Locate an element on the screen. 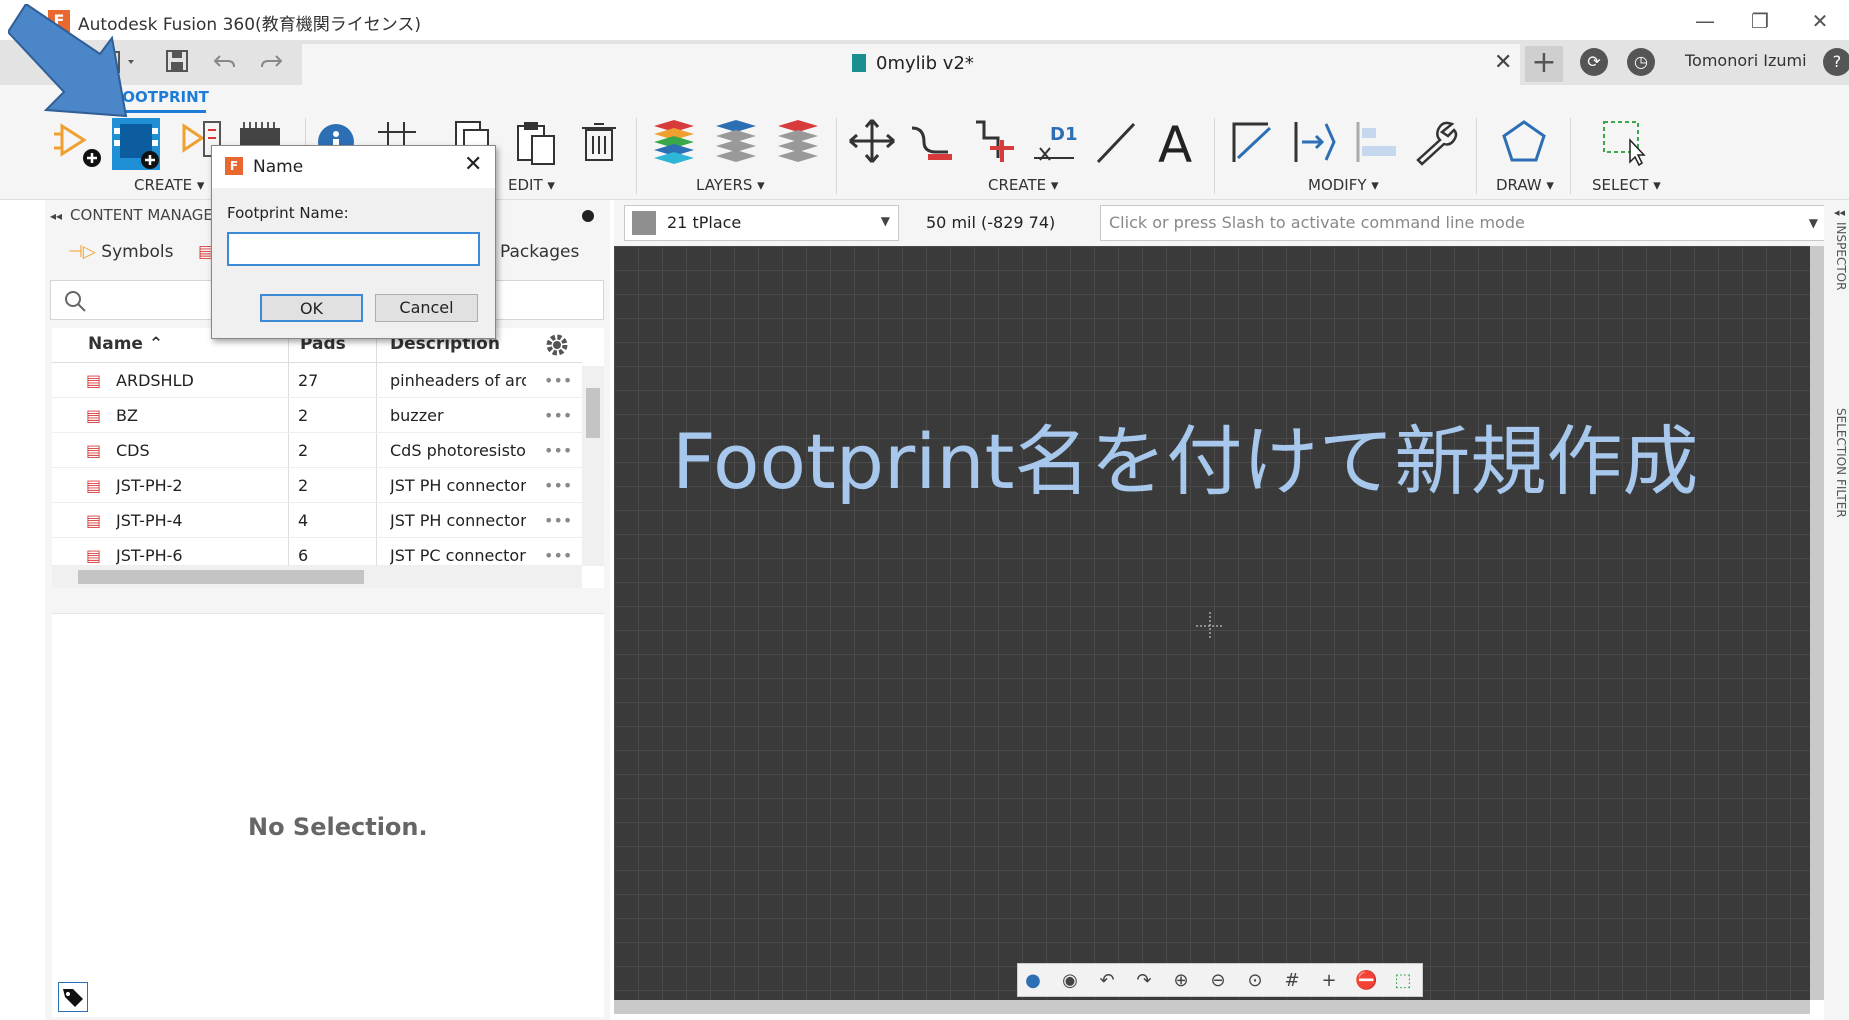 This screenshot has width=1849, height=1020. svg-text: D1 is located at coordinates (1063, 134).